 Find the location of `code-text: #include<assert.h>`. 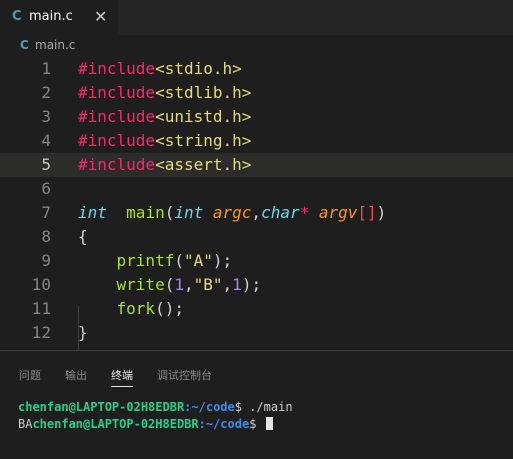

code-text: #include<assert.h> is located at coordinates (164, 165).